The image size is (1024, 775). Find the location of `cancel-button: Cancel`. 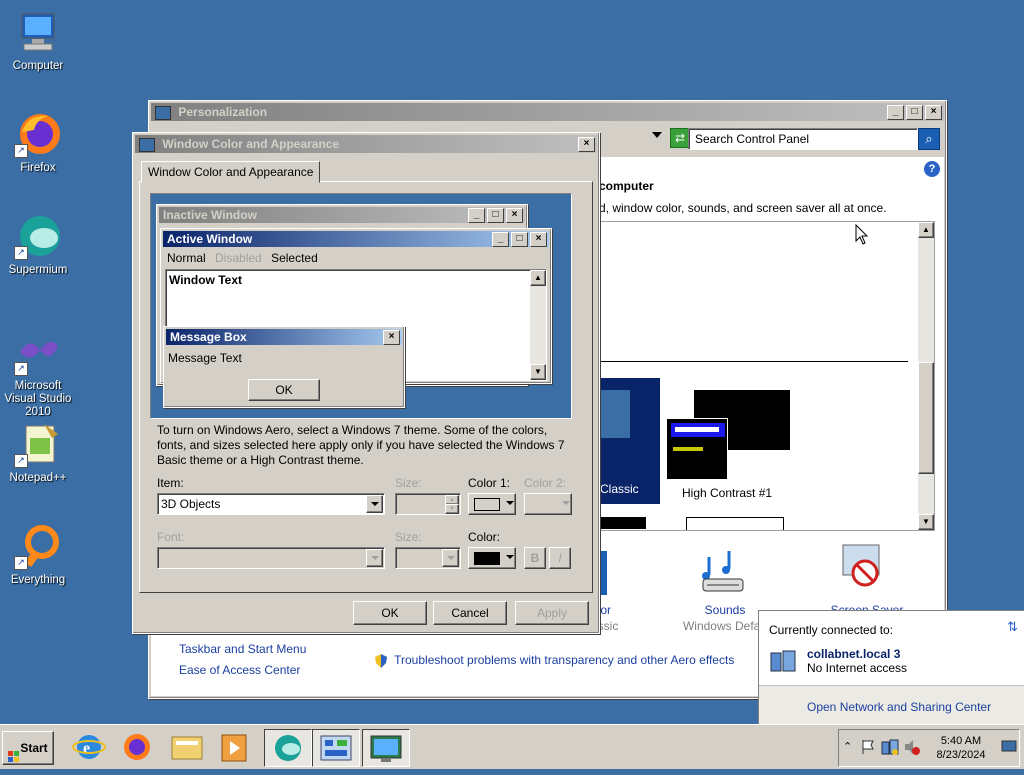

cancel-button: Cancel is located at coordinates (470, 613).